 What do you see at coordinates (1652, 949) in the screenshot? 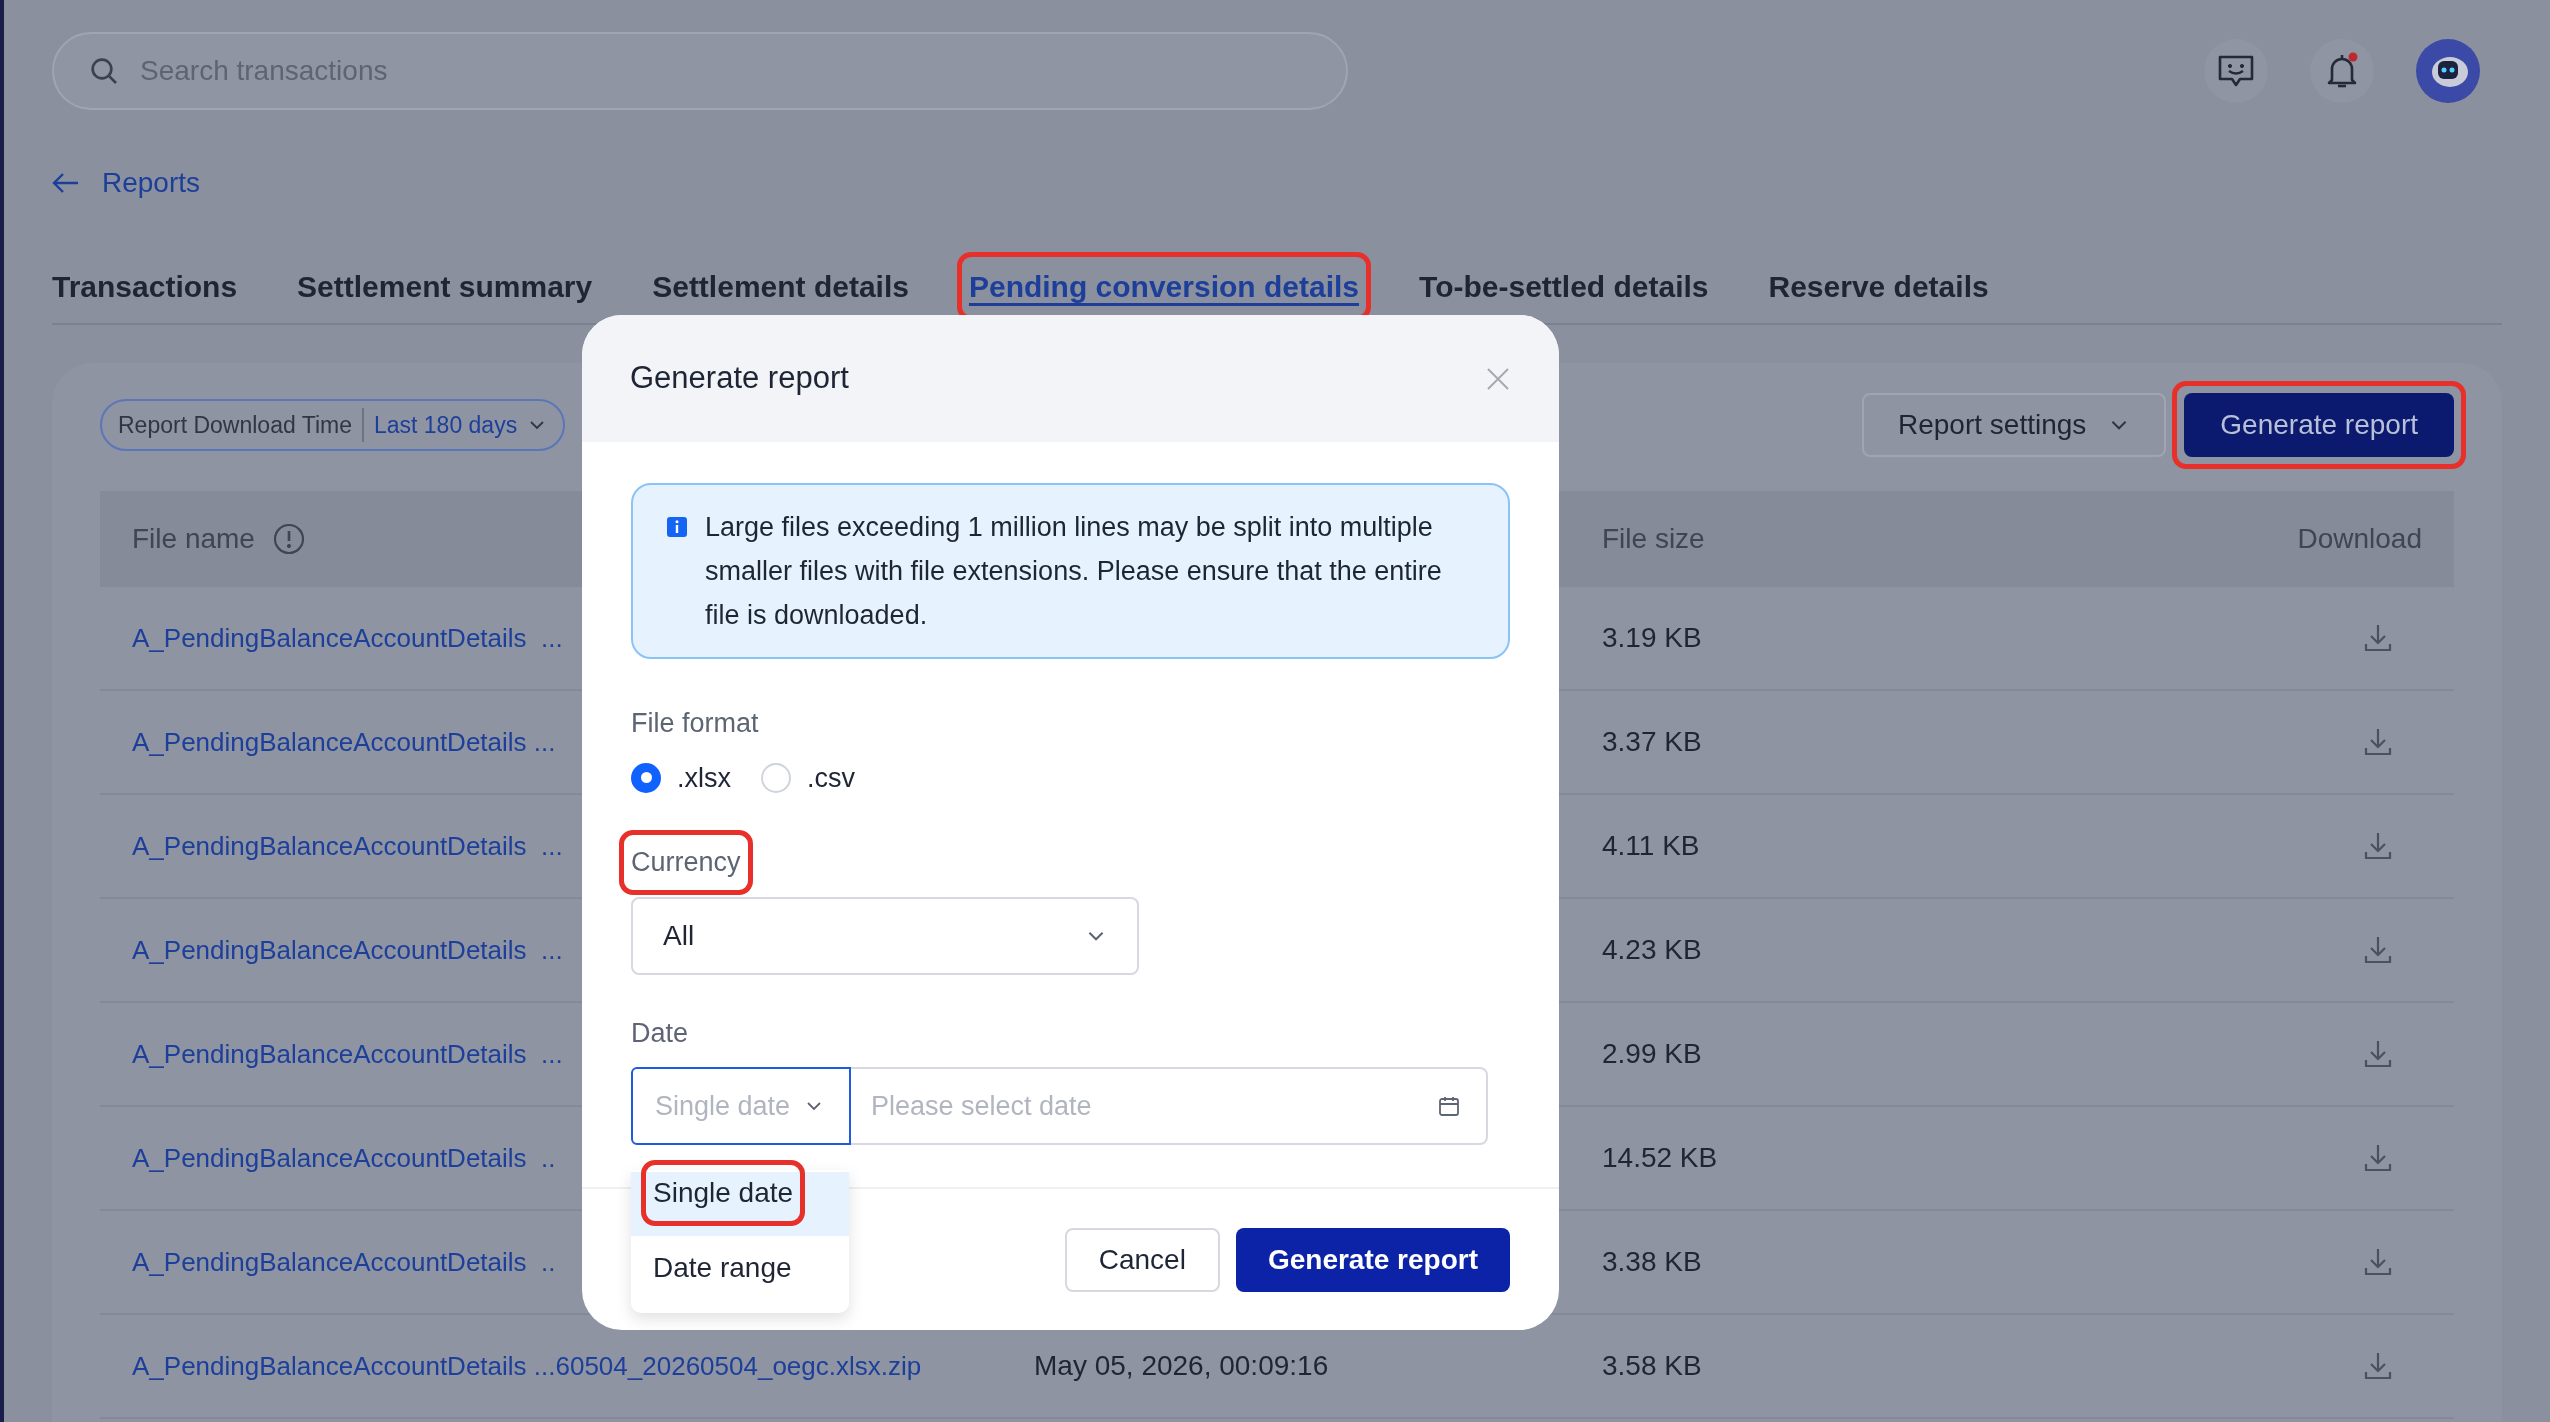
I see `table-cell: 4.23 KB` at bounding box center [1652, 949].